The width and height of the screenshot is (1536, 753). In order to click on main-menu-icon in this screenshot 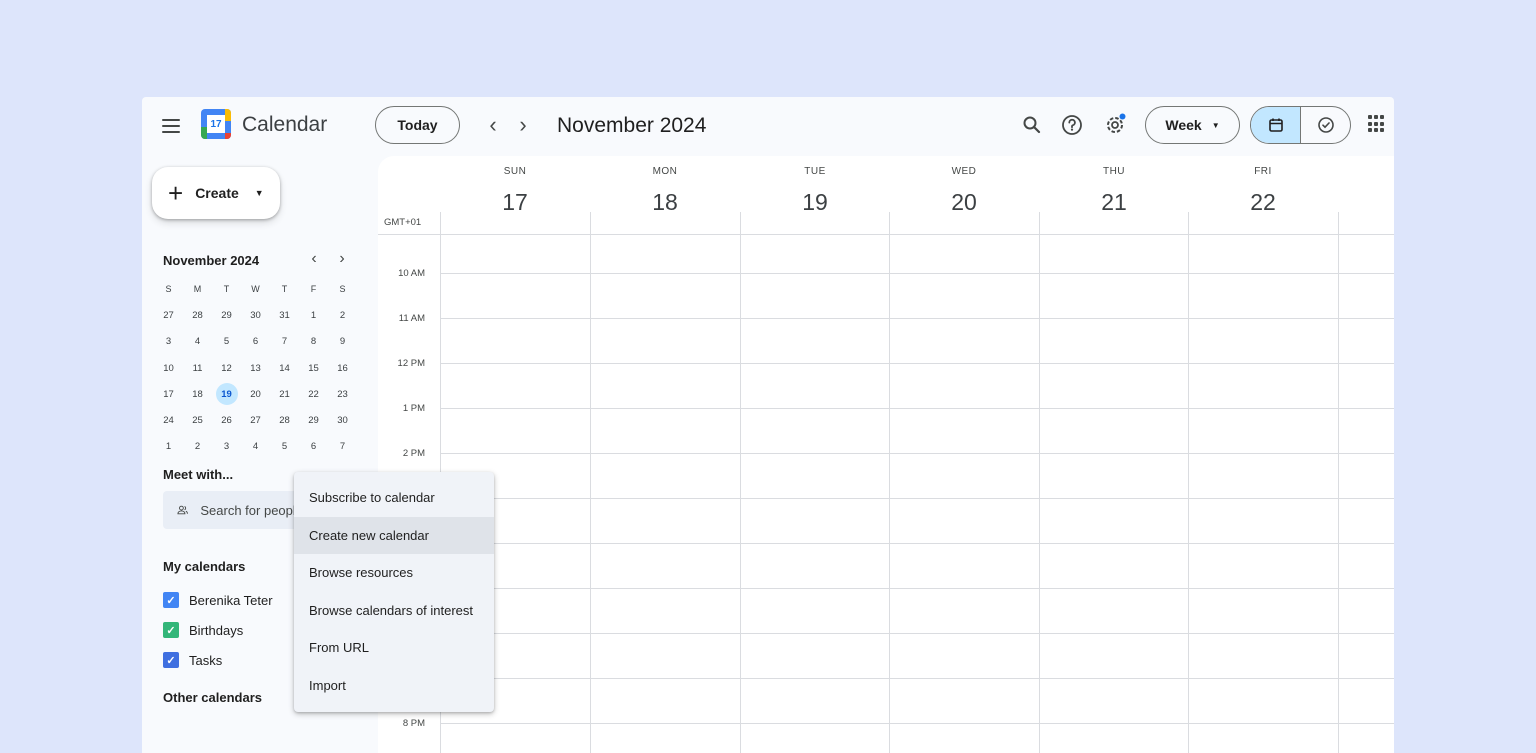, I will do `click(171, 126)`.